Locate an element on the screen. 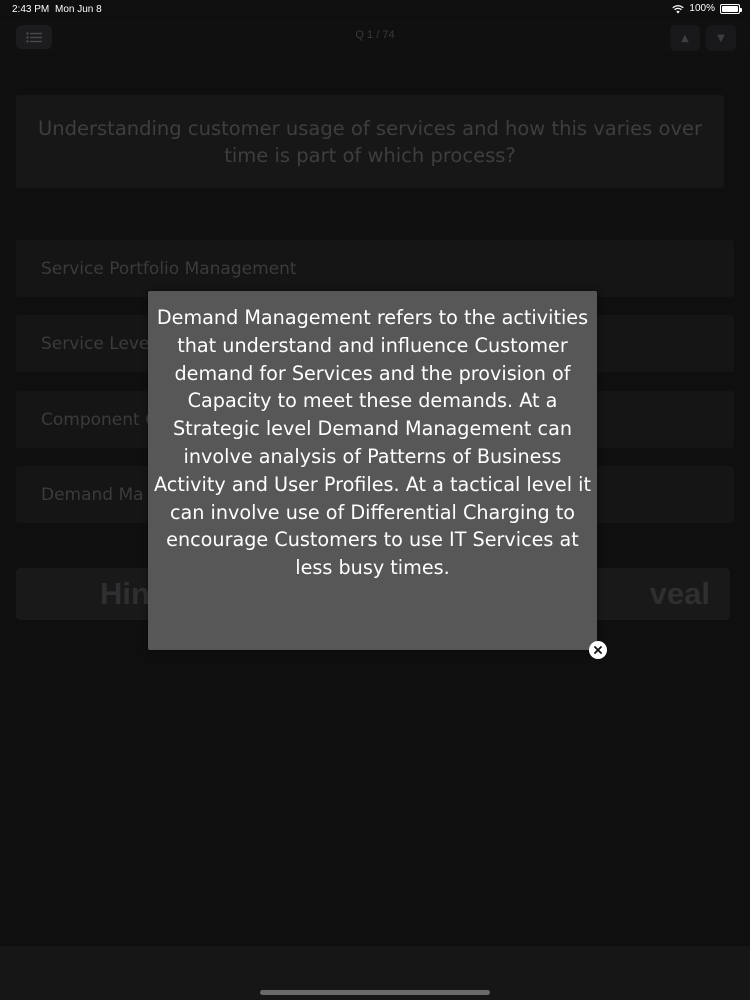  nav-arrows: ▲ ▼ is located at coordinates (703, 38).